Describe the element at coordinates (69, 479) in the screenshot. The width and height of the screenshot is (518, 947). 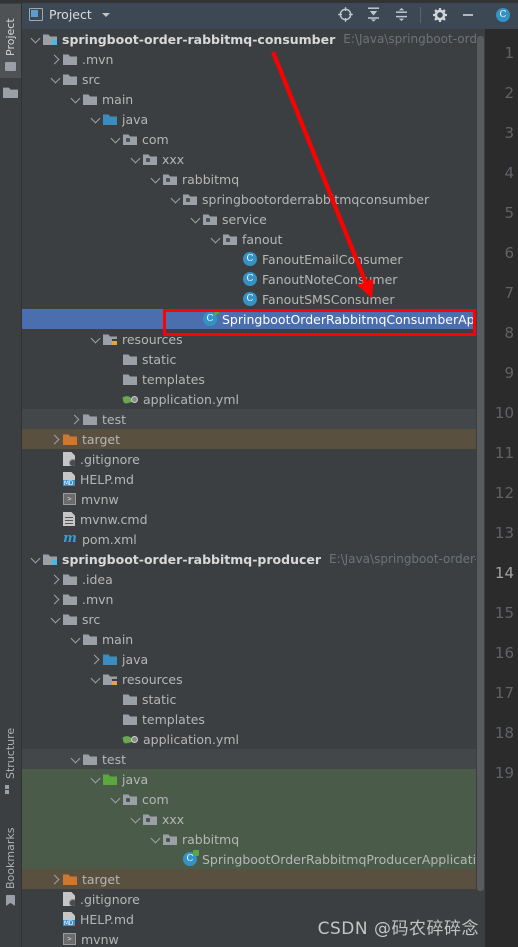
I see `markdown-file-icon` at that location.